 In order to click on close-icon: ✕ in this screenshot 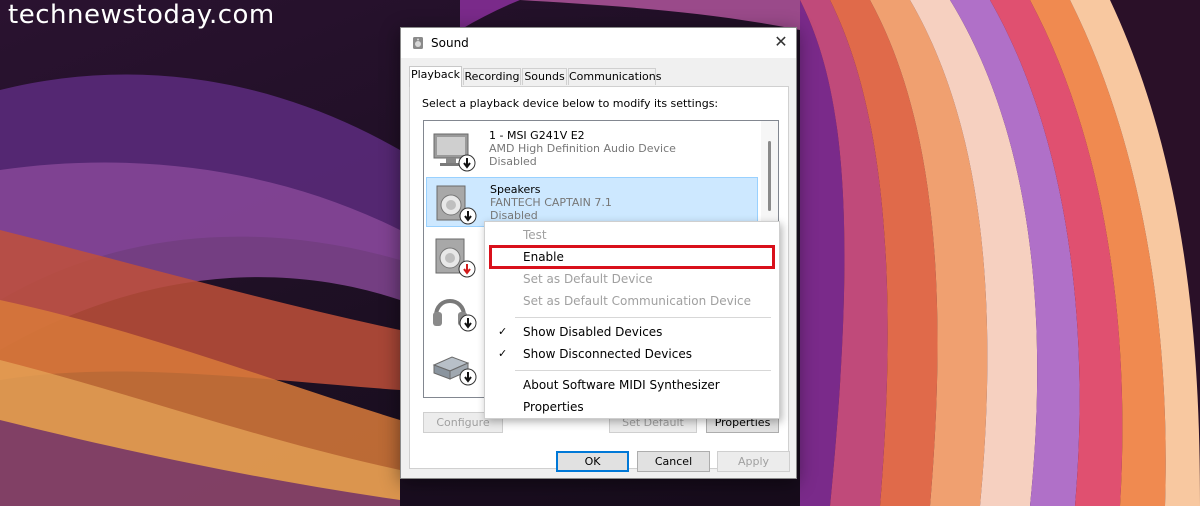, I will do `click(781, 43)`.